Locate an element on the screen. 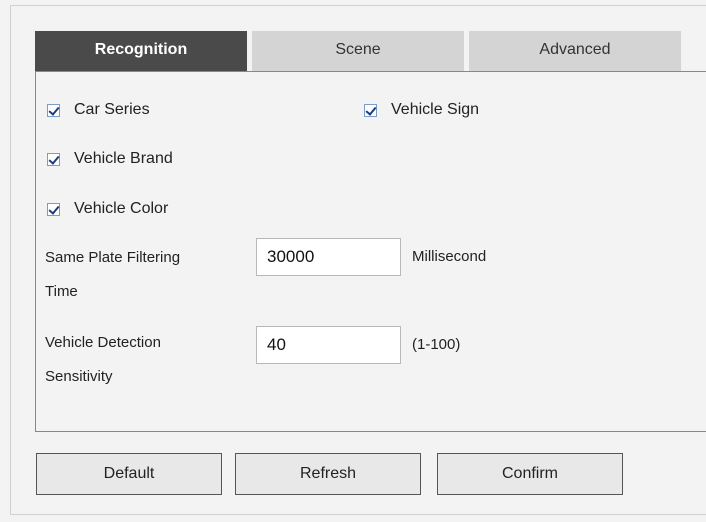 The image size is (706, 522). sensitivity-range: (1-100) is located at coordinates (436, 344).